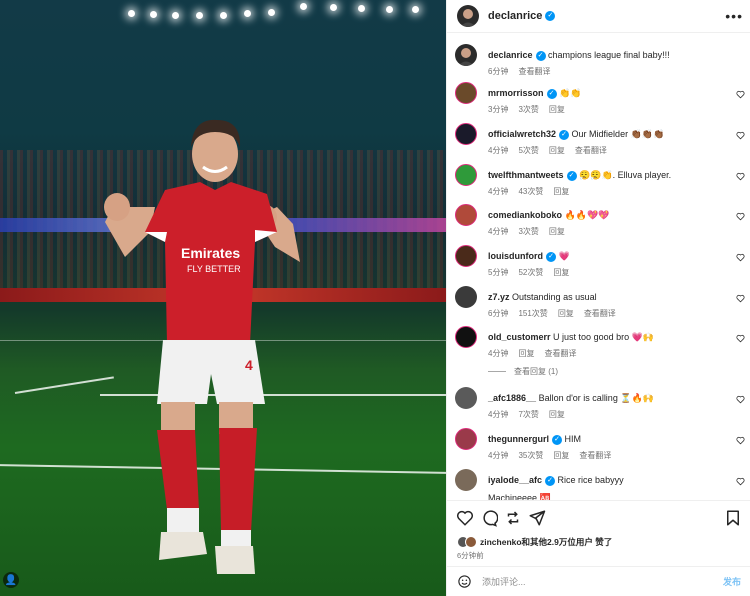  What do you see at coordinates (625, 175) in the screenshot?
I see `comment-text: 😮‍💨😮‍💨👏. Elluva player.` at bounding box center [625, 175].